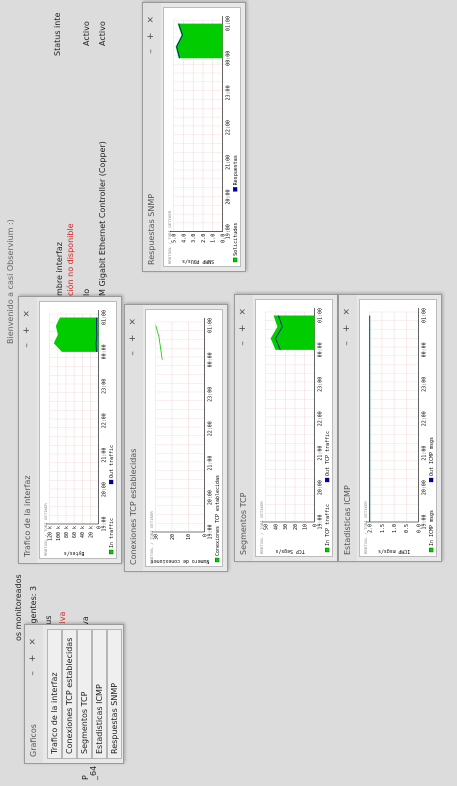  What do you see at coordinates (91, 532) in the screenshot?
I see `y-tick-label: 20 k` at bounding box center [91, 532].